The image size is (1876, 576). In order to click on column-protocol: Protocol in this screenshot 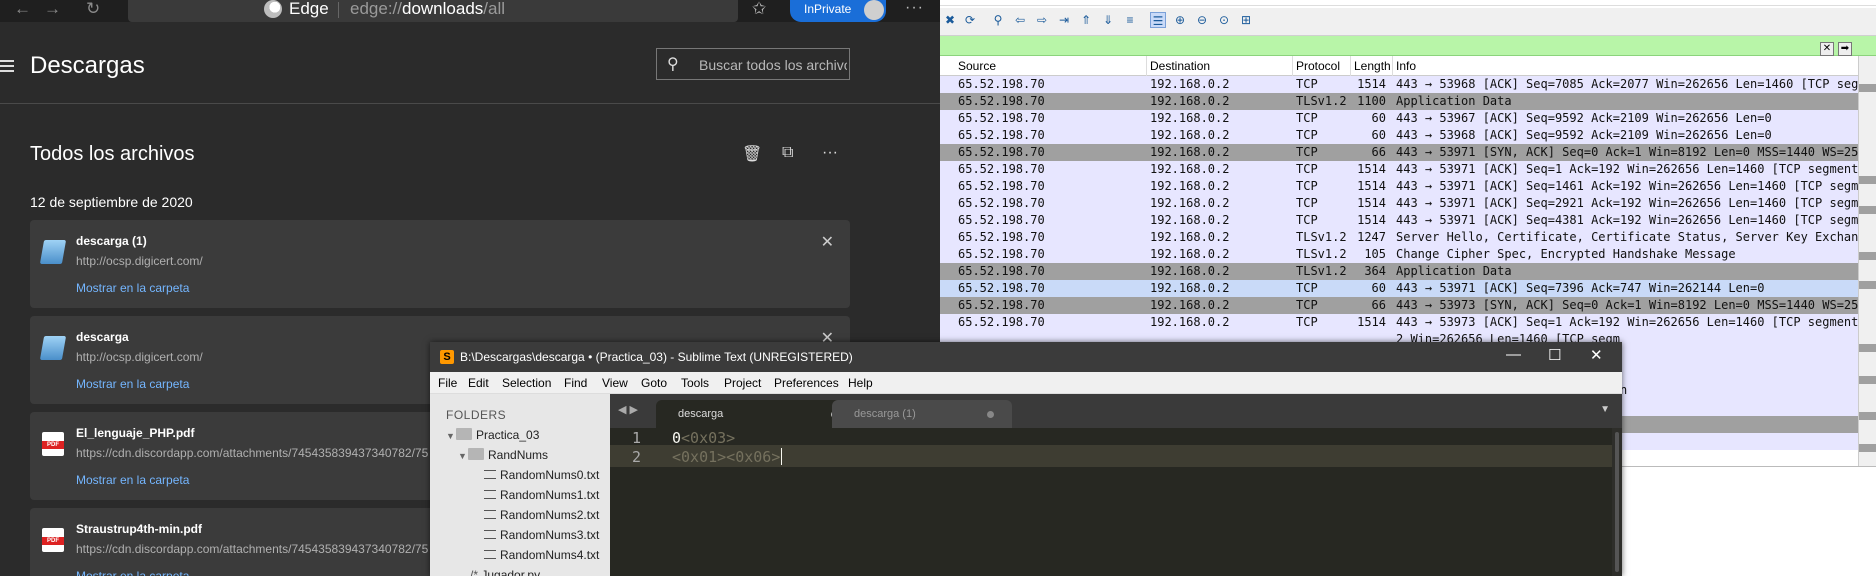, I will do `click(1318, 66)`.